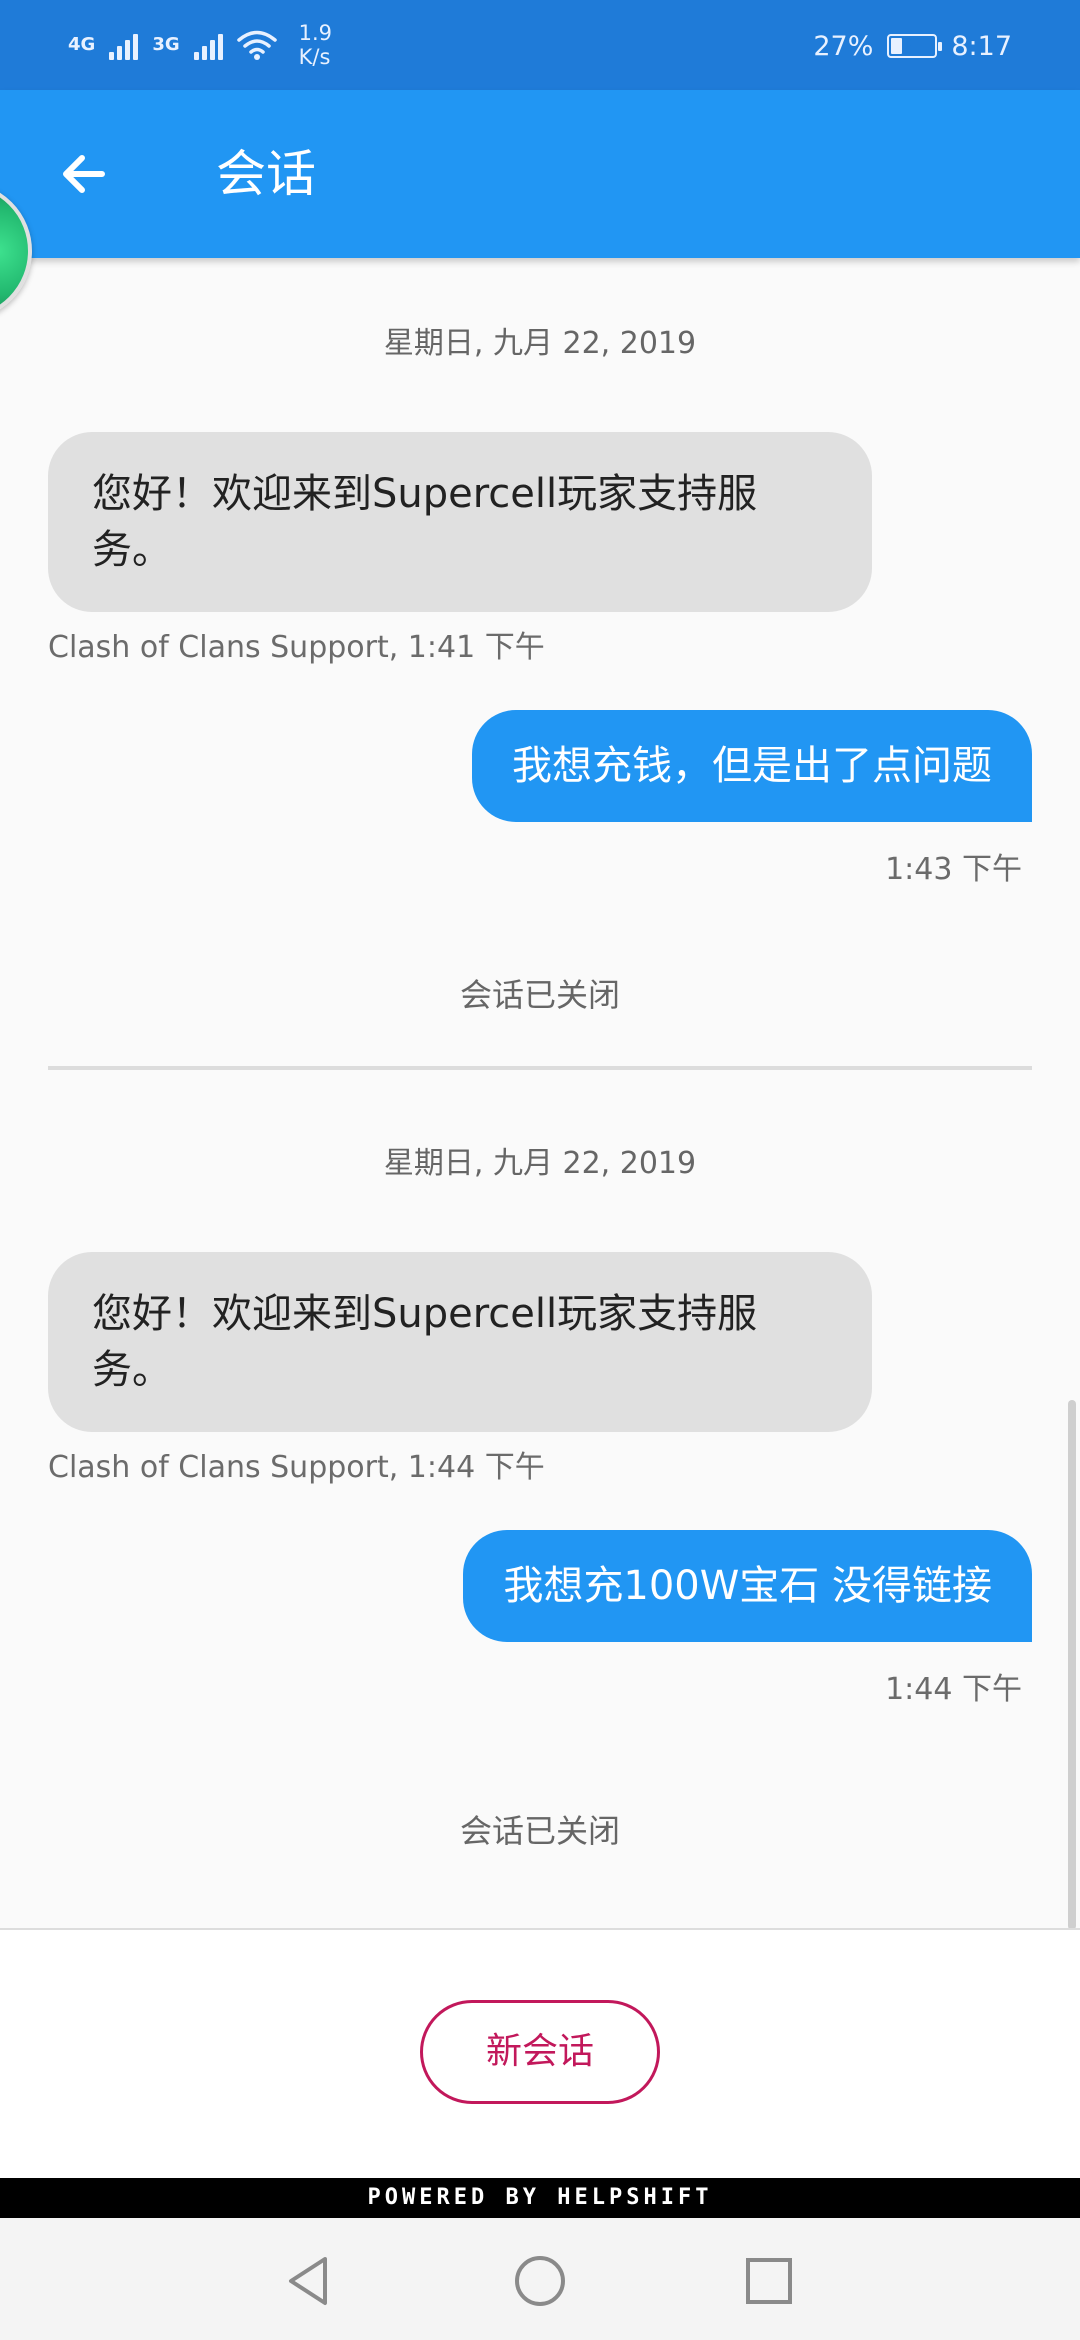  Describe the element at coordinates (314, 57) in the screenshot. I see `network-speed-unit: K/s` at that location.